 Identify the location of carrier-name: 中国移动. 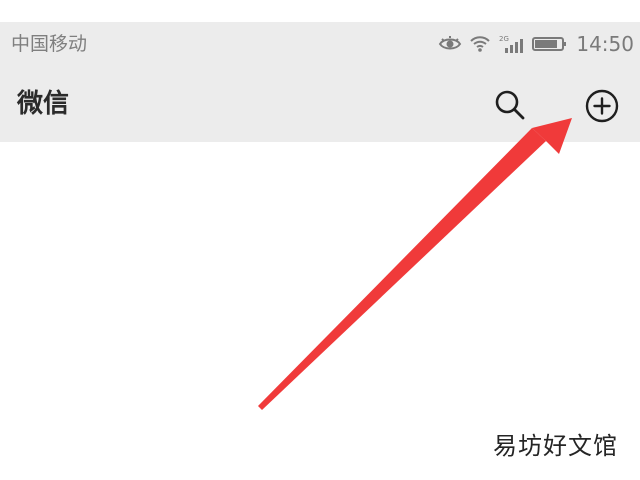
(49, 44).